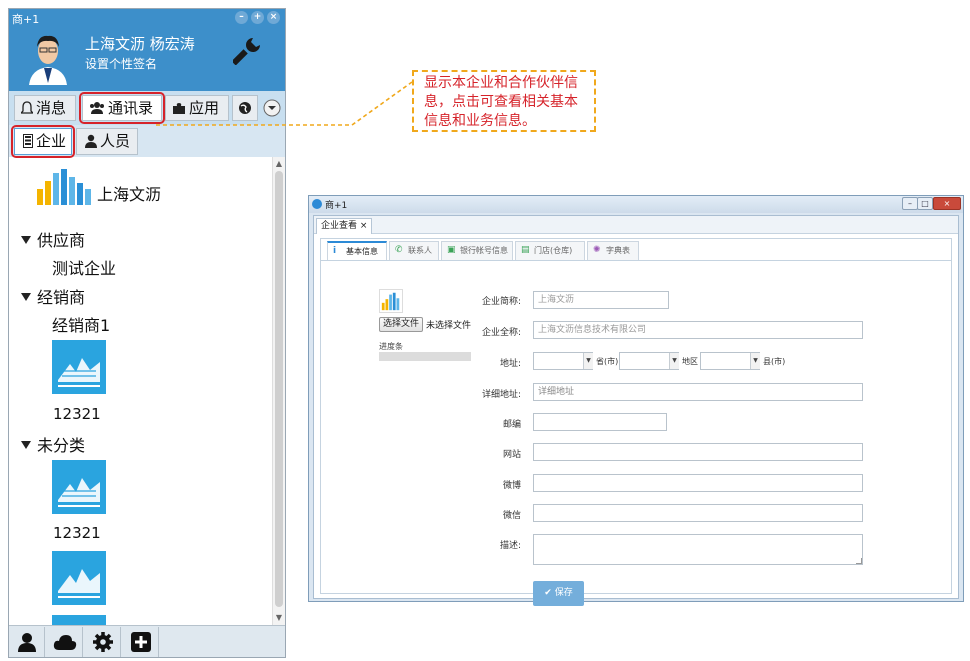  I want to click on postcode-input, so click(600, 422).